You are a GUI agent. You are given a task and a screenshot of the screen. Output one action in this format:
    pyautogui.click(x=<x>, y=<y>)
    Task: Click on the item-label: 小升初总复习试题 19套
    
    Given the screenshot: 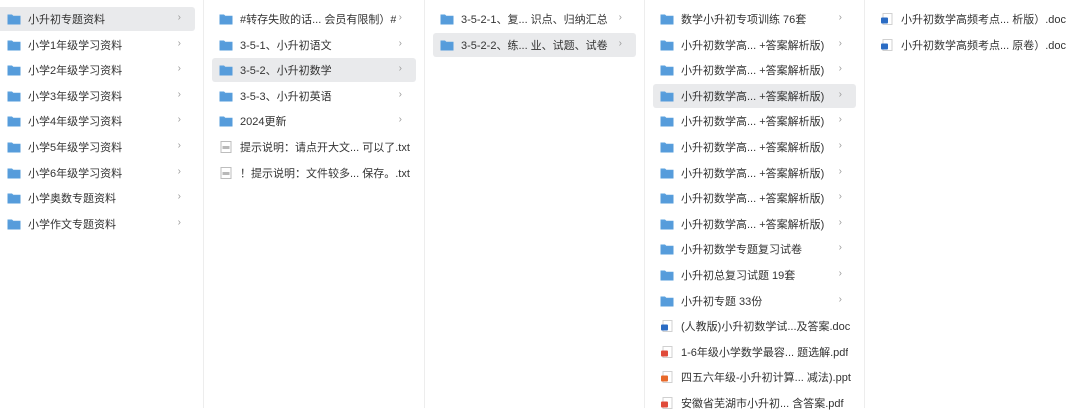 What is the action you would take?
    pyautogui.click(x=738, y=275)
    